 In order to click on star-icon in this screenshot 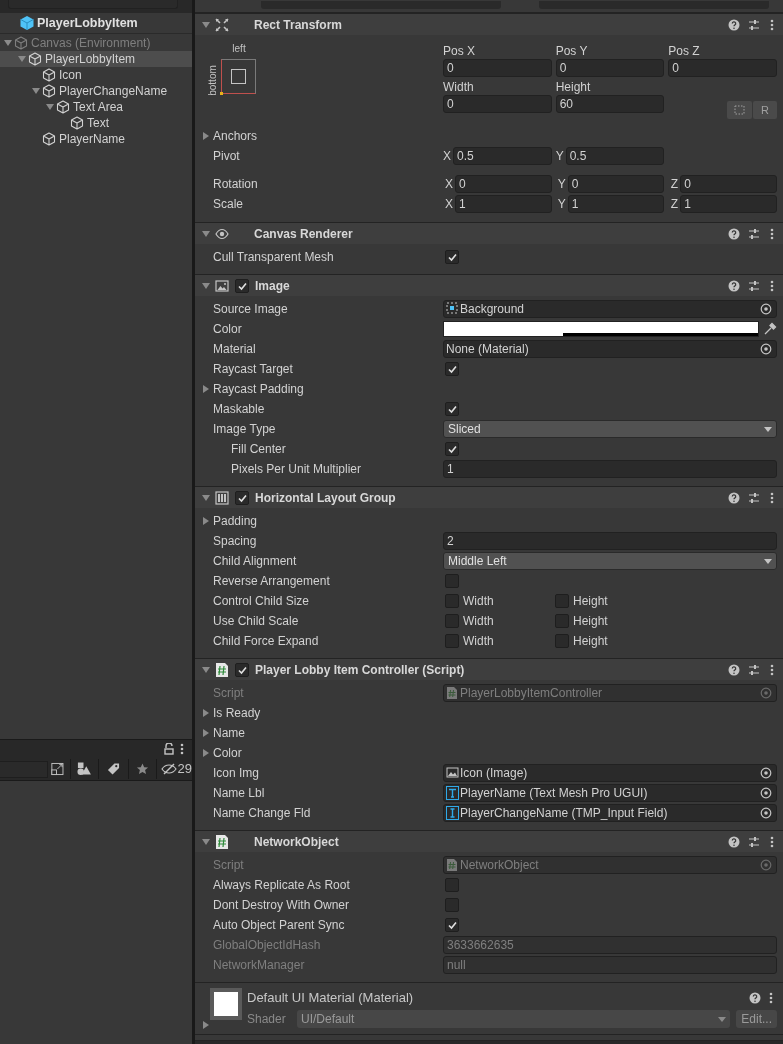, I will do `click(142, 769)`.